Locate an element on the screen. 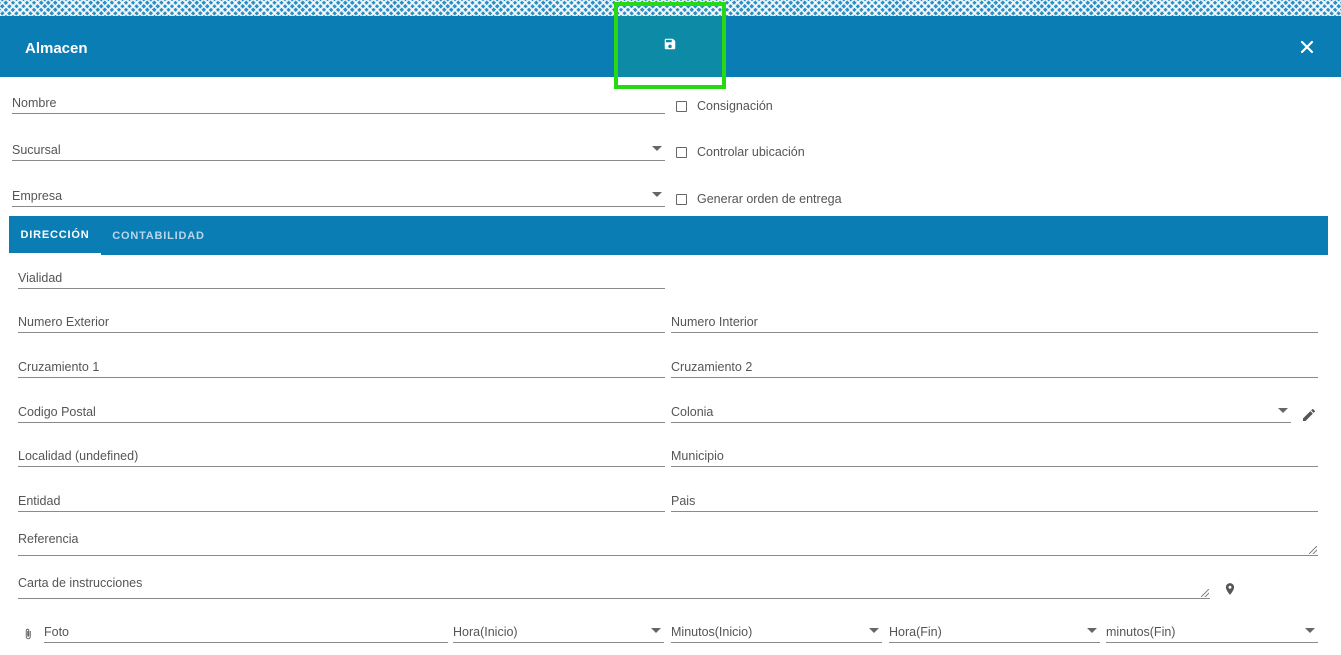 The width and height of the screenshot is (1341, 655). controlar-ubicacion-label: Controlar ubicación is located at coordinates (751, 152).